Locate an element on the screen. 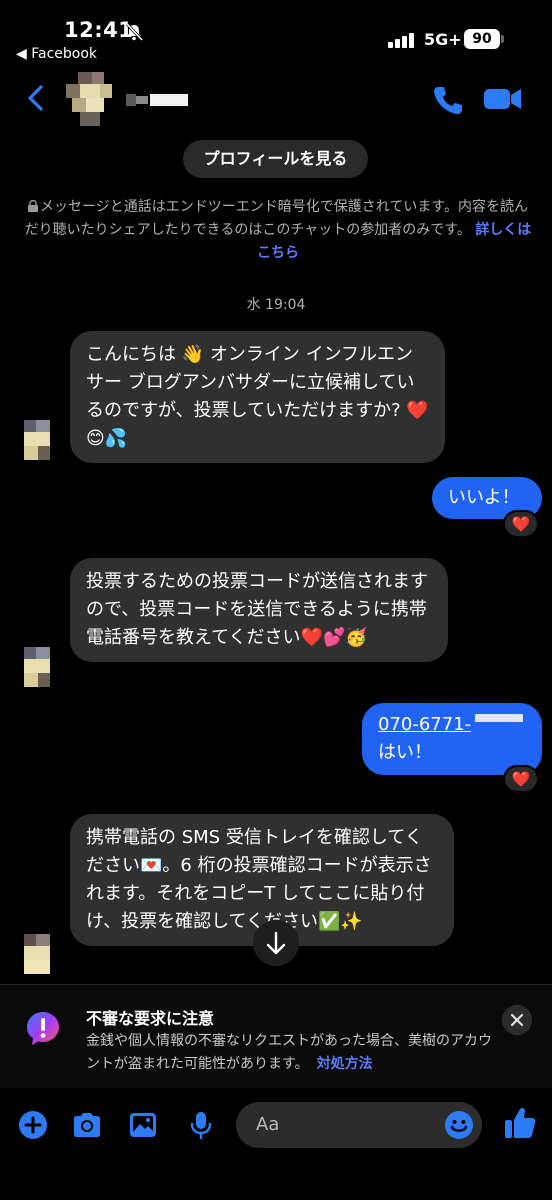 This screenshot has width=552, height=1200. contact-name-redacted is located at coordinates (157, 100).